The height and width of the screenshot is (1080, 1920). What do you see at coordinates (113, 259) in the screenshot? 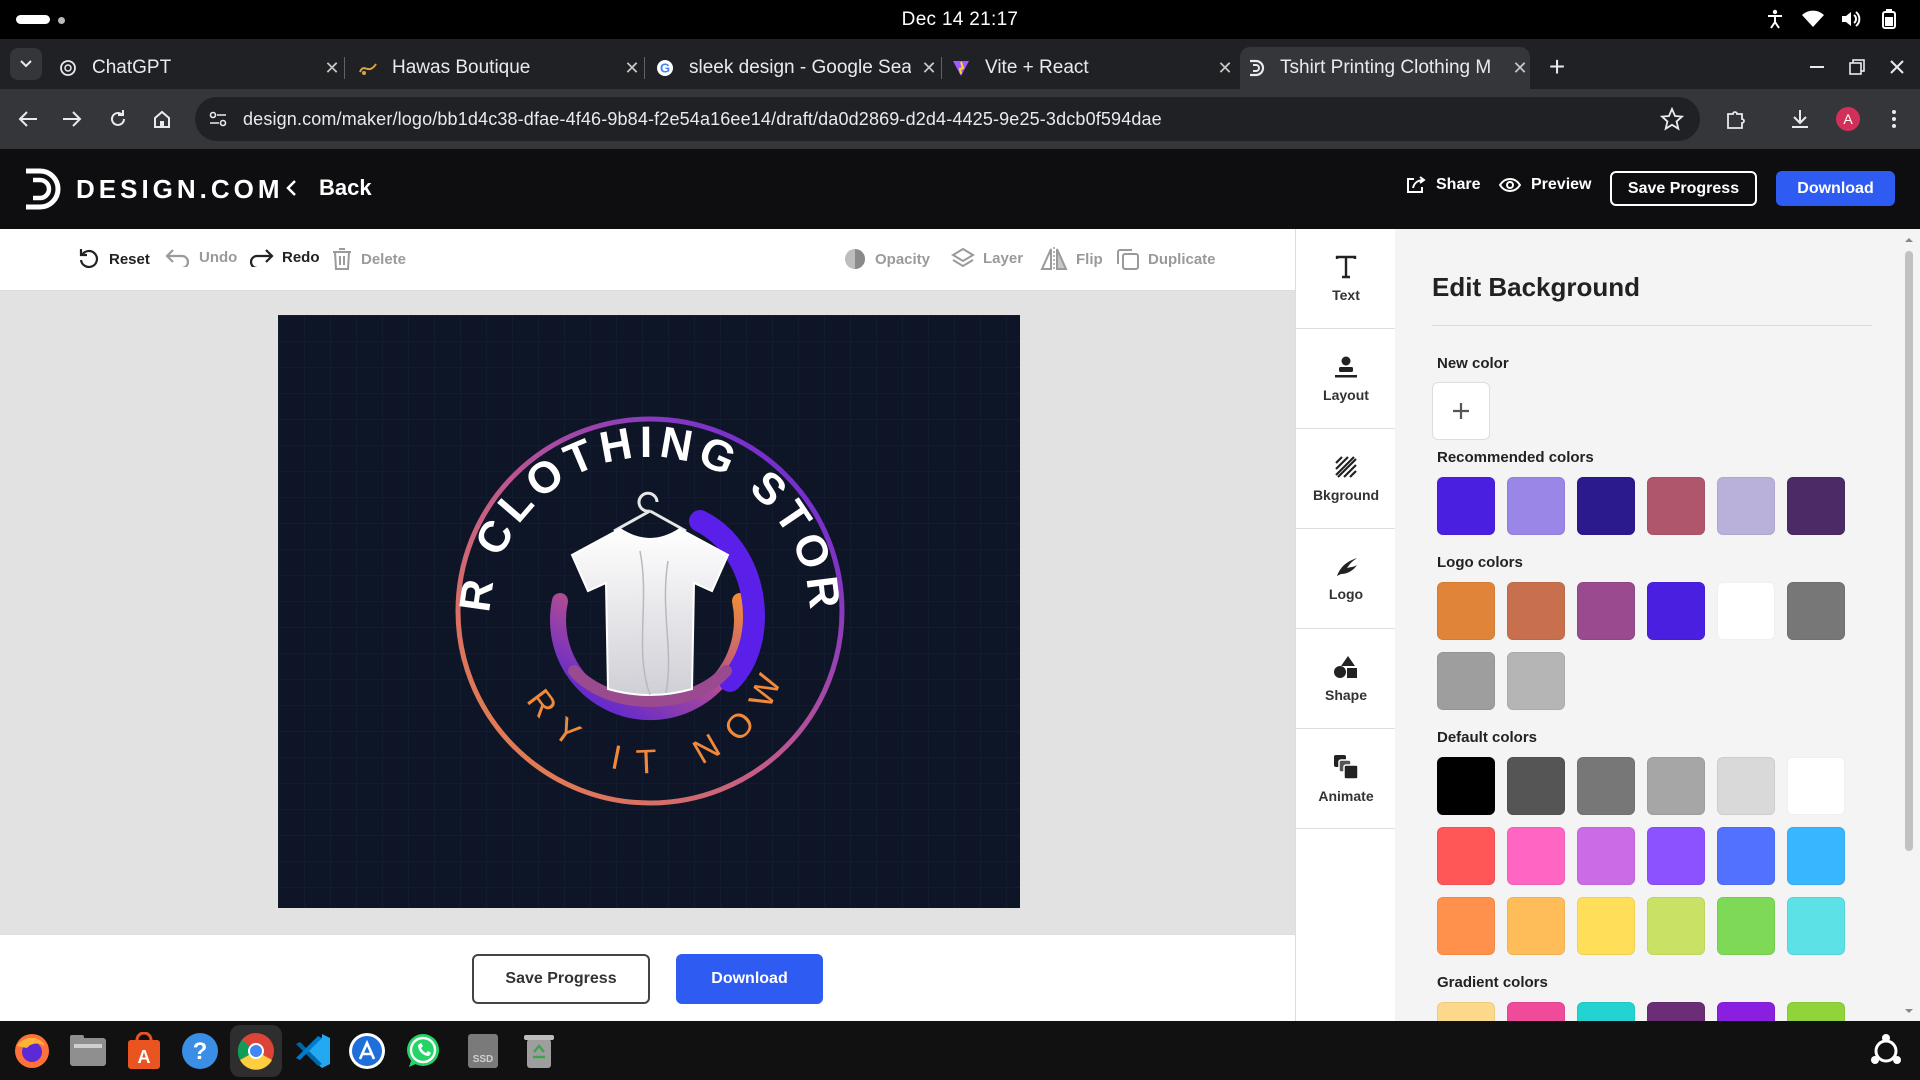
I see `reset-button: Reset` at bounding box center [113, 259].